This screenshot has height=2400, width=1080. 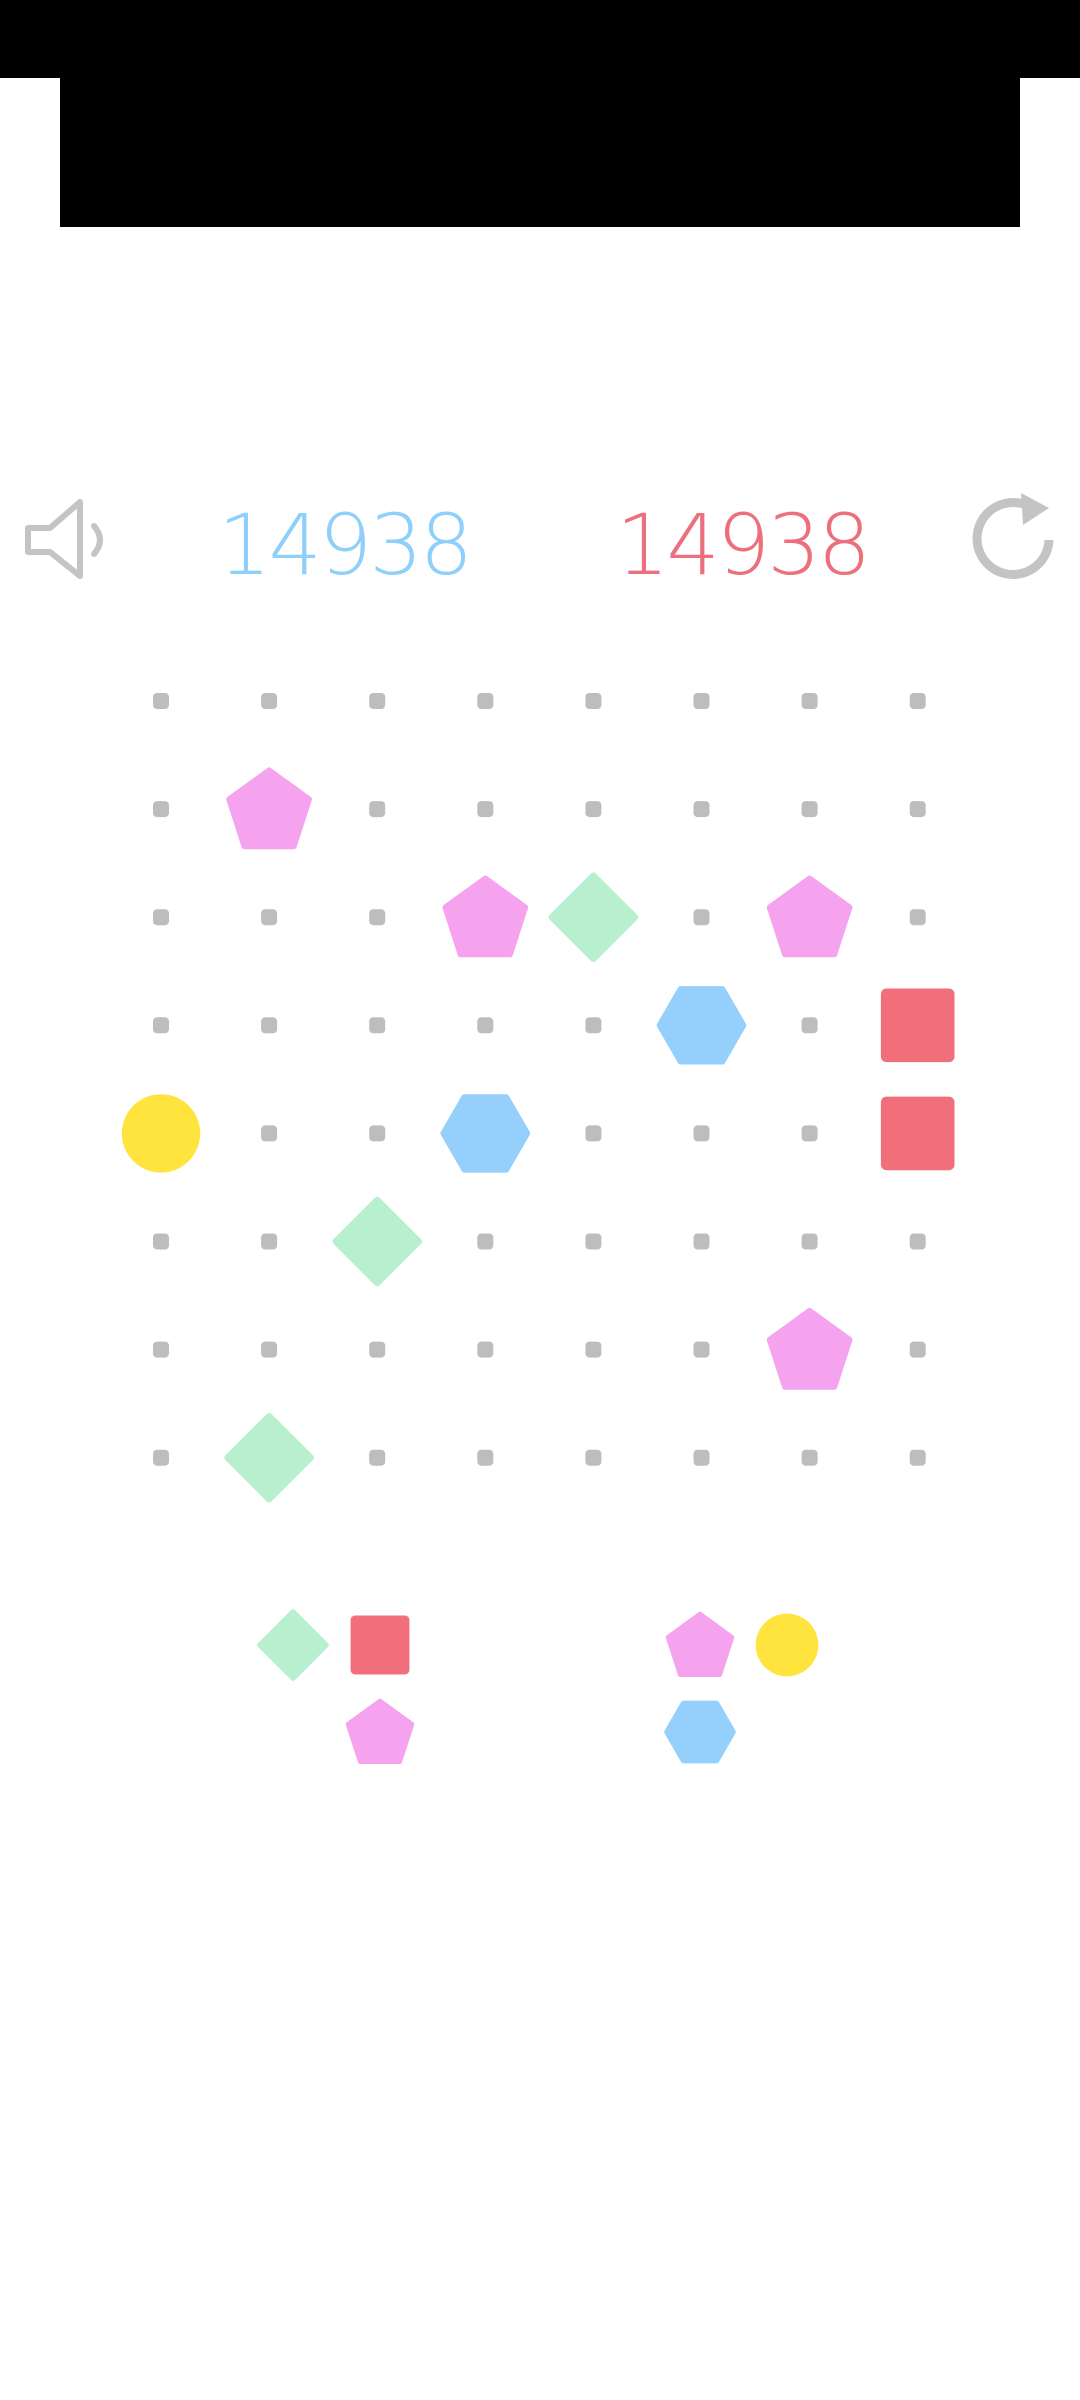 I want to click on tray-block-yellow-circle, so click(x=787, y=1645).